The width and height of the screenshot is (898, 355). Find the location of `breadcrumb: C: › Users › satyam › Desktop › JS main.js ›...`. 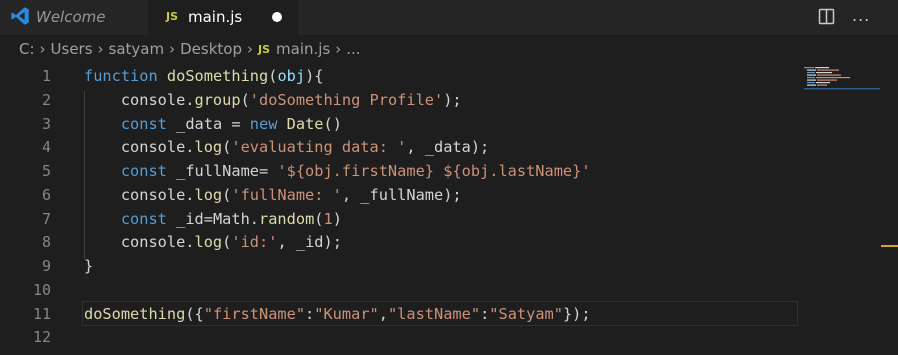

breadcrumb: C: › Users › satyam › Desktop › JS main.js ›... is located at coordinates (449, 49).